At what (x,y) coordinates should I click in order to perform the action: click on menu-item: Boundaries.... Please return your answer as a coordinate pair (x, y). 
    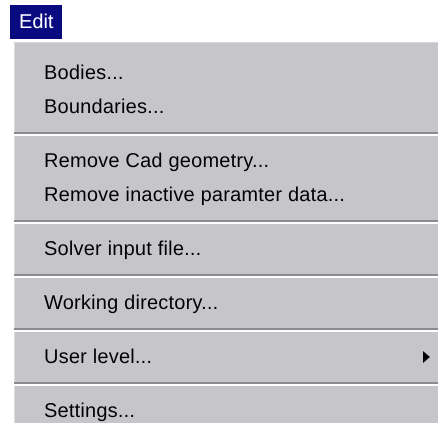
    Looking at the image, I should click on (104, 107).